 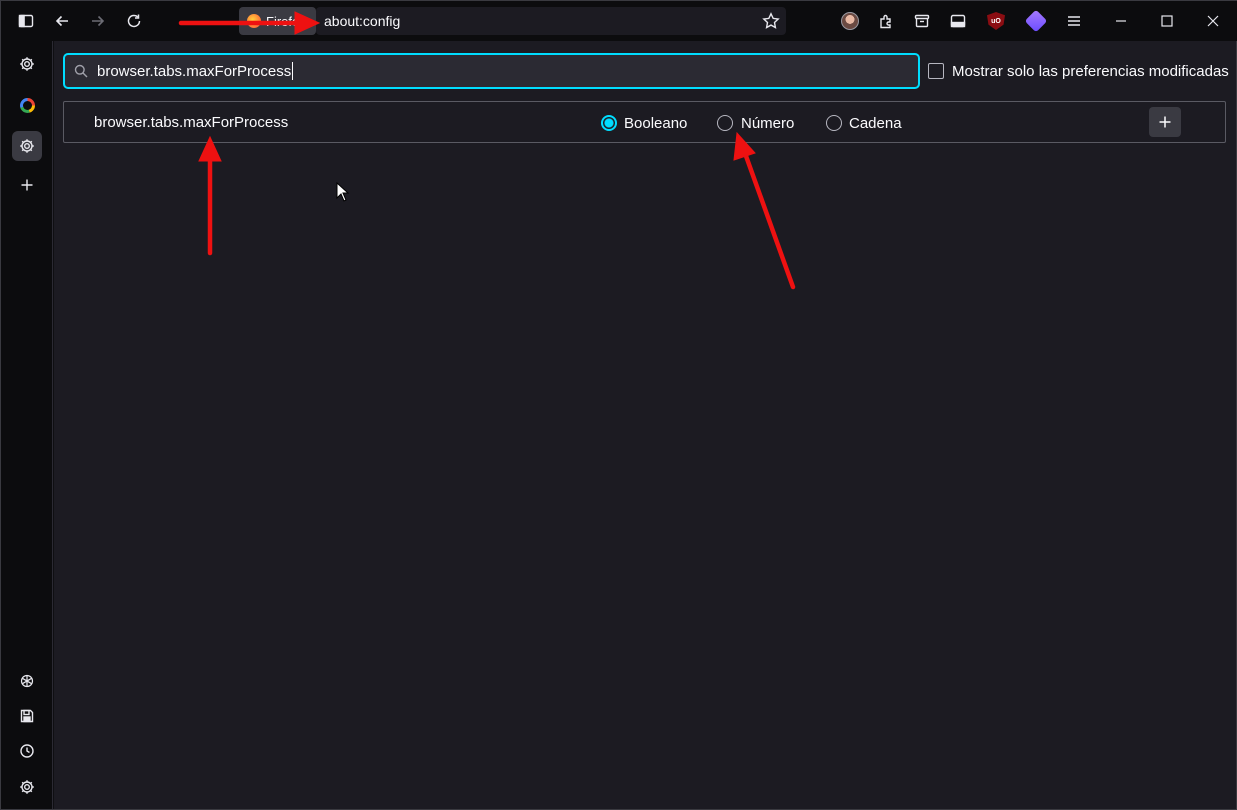 What do you see at coordinates (194, 71) in the screenshot?
I see `search-value: browser.tabs.maxForProcess` at bounding box center [194, 71].